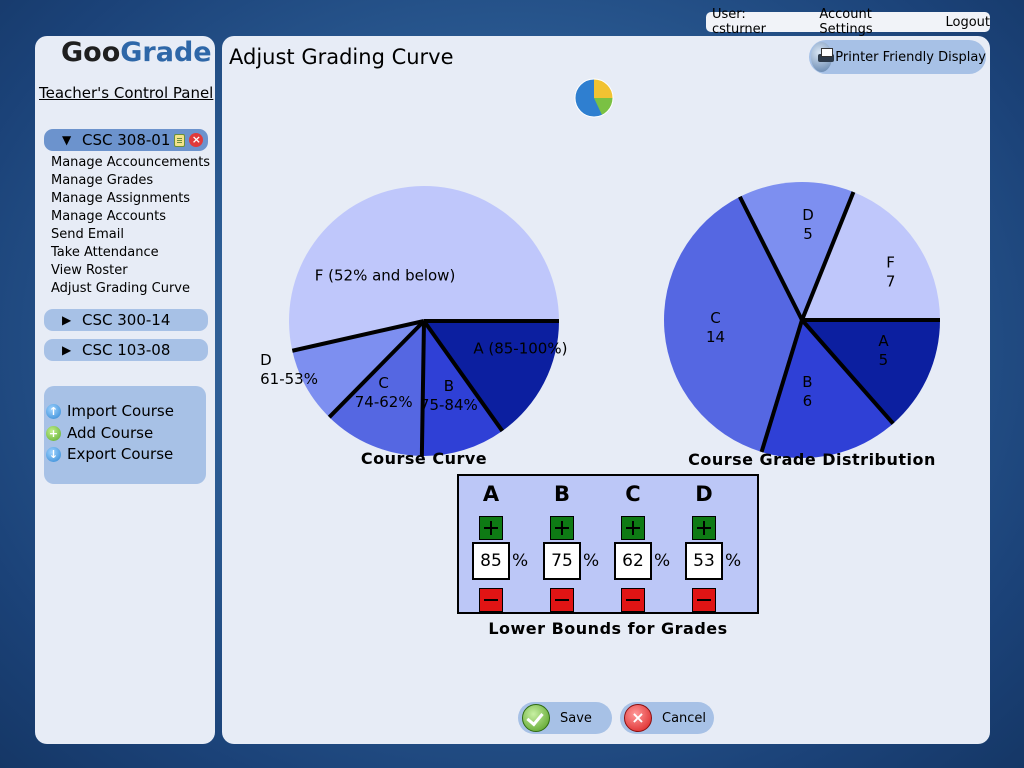 This screenshot has height=768, width=1024. Describe the element at coordinates (739, 22) in the screenshot. I see `current-user-label: User: csturner` at that location.